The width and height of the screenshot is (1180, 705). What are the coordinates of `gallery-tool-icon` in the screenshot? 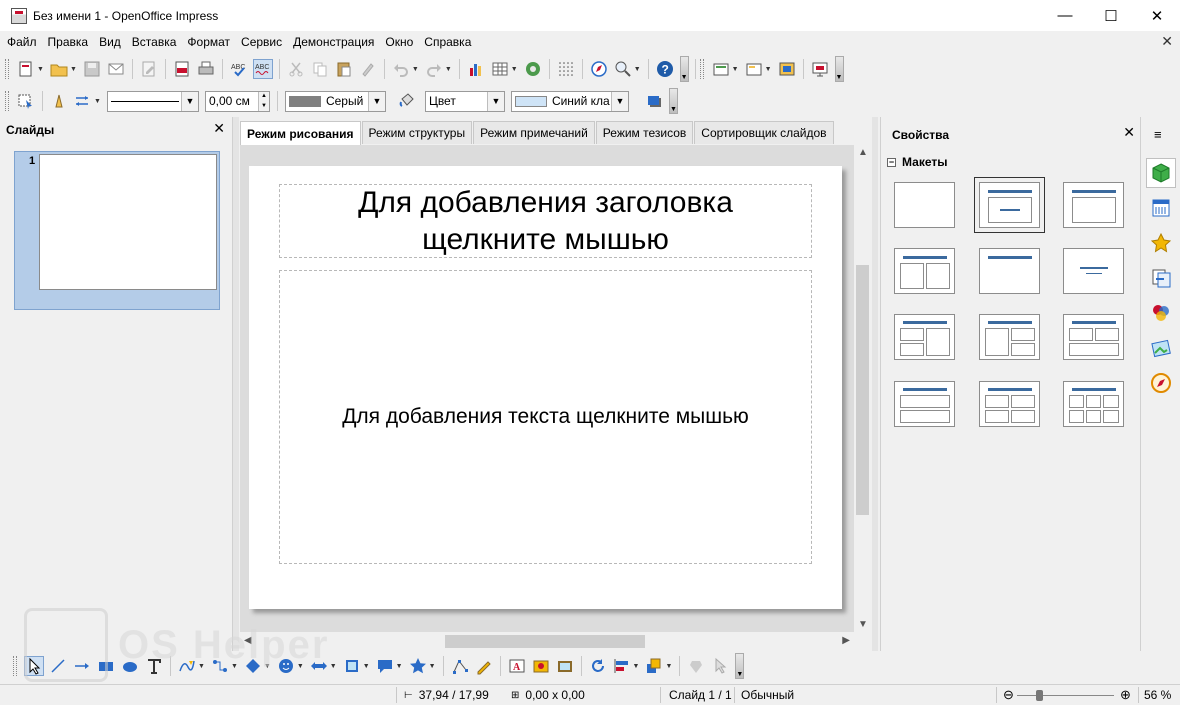 It's located at (565, 666).